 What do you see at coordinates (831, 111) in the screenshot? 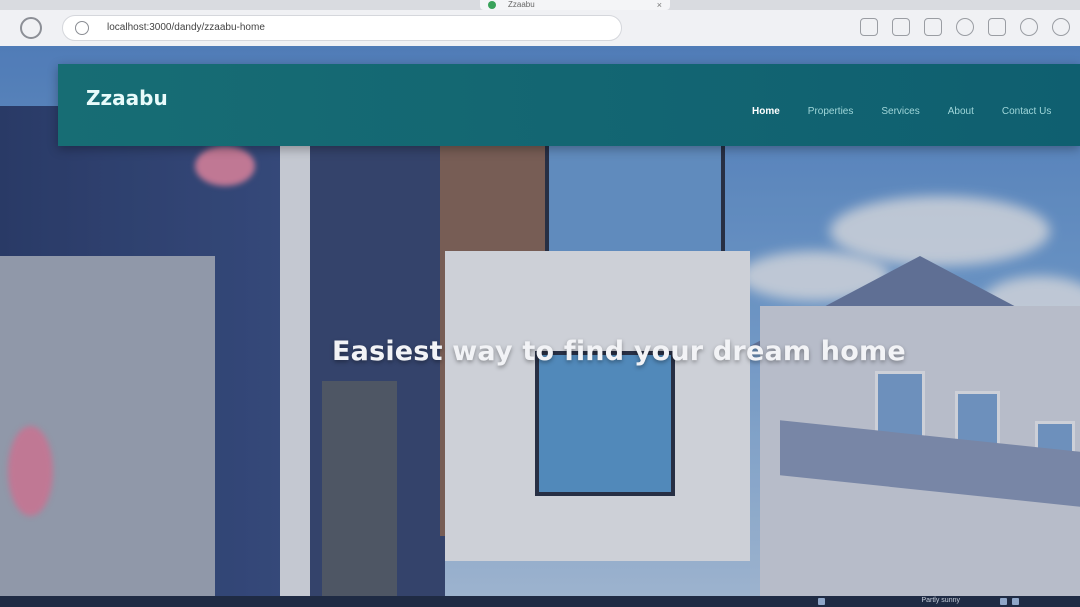
I see `nav-link-properties: Properties` at bounding box center [831, 111].